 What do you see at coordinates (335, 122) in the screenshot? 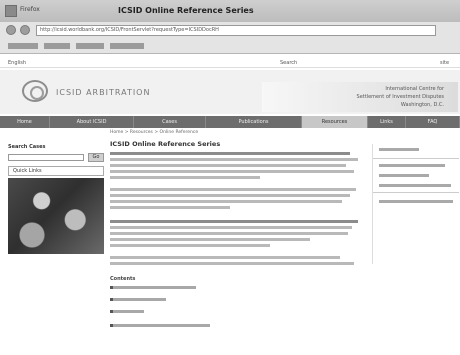
I see `nav-item-resources: Resources` at bounding box center [335, 122].